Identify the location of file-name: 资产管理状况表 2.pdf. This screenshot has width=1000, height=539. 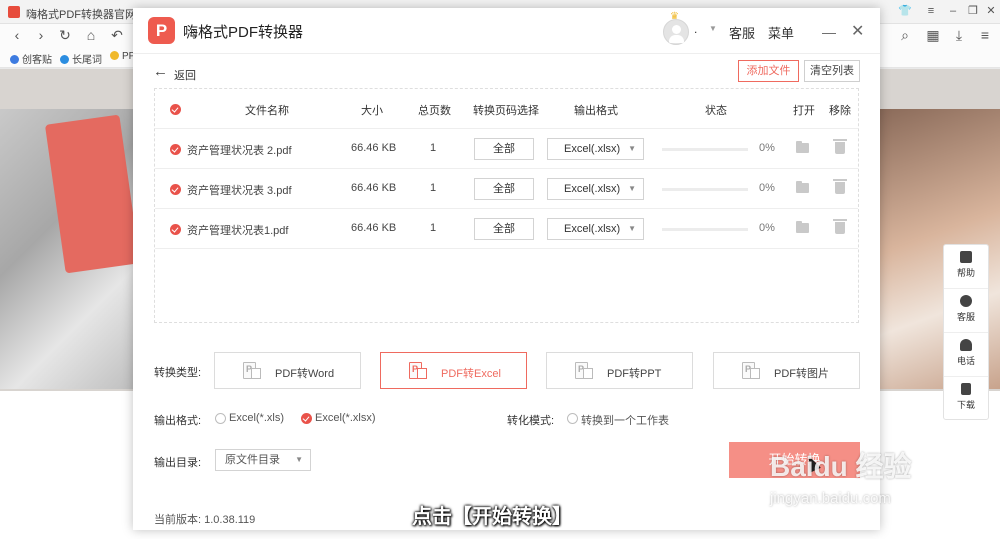
(239, 151).